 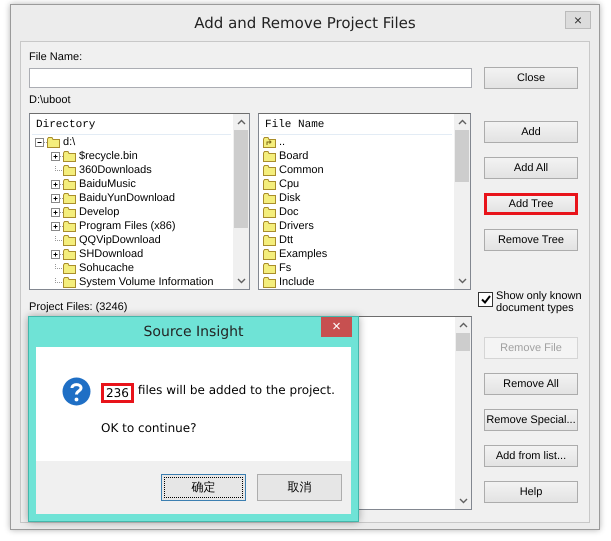 What do you see at coordinates (108, 156) in the screenshot?
I see `folder-name: $recycle.bin` at bounding box center [108, 156].